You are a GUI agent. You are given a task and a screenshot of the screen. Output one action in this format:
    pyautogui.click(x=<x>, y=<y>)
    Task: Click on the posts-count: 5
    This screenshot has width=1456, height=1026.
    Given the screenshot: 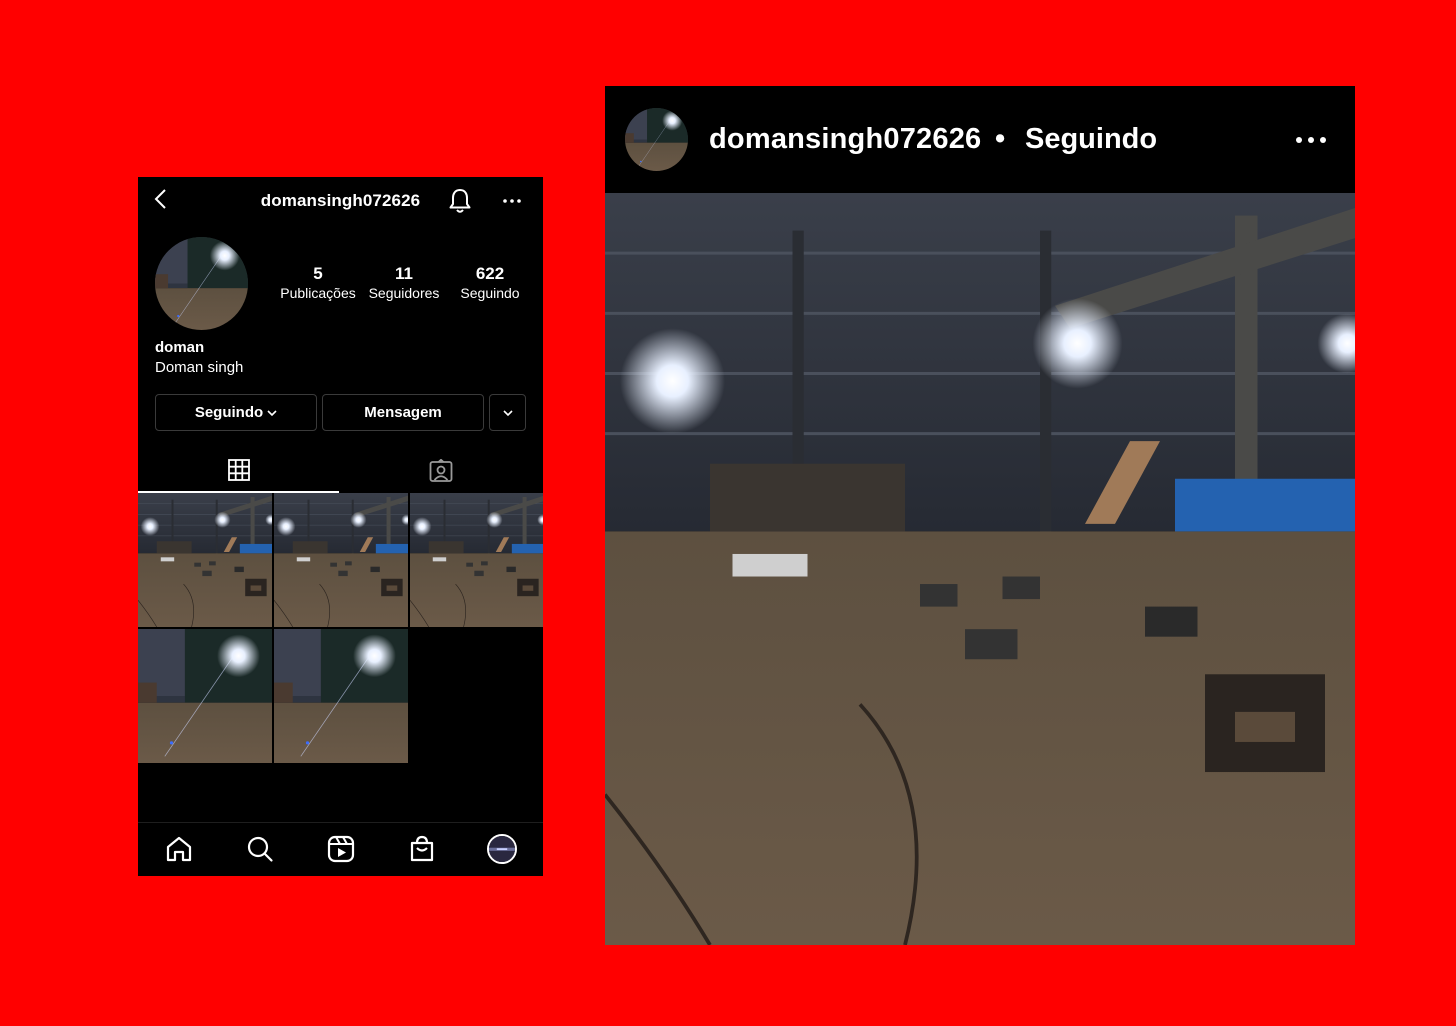 What is the action you would take?
    pyautogui.click(x=318, y=273)
    